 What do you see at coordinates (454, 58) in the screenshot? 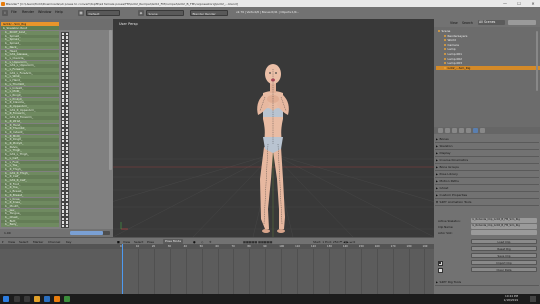
I see `outliner-row-label: Lamp.002` at bounding box center [454, 58].